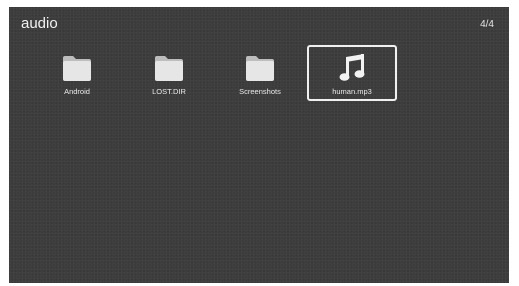 Image resolution: width=519 pixels, height=286 pixels. I want to click on file-item-screenshots: Screenshots, so click(260, 73).